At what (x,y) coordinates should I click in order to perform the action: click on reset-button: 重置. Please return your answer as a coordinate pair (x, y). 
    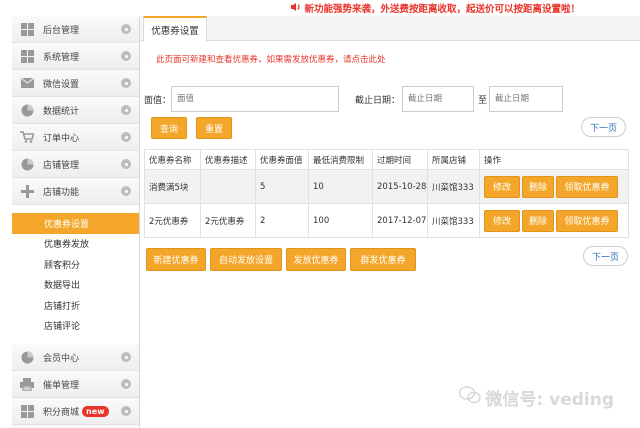
    Looking at the image, I should click on (214, 128).